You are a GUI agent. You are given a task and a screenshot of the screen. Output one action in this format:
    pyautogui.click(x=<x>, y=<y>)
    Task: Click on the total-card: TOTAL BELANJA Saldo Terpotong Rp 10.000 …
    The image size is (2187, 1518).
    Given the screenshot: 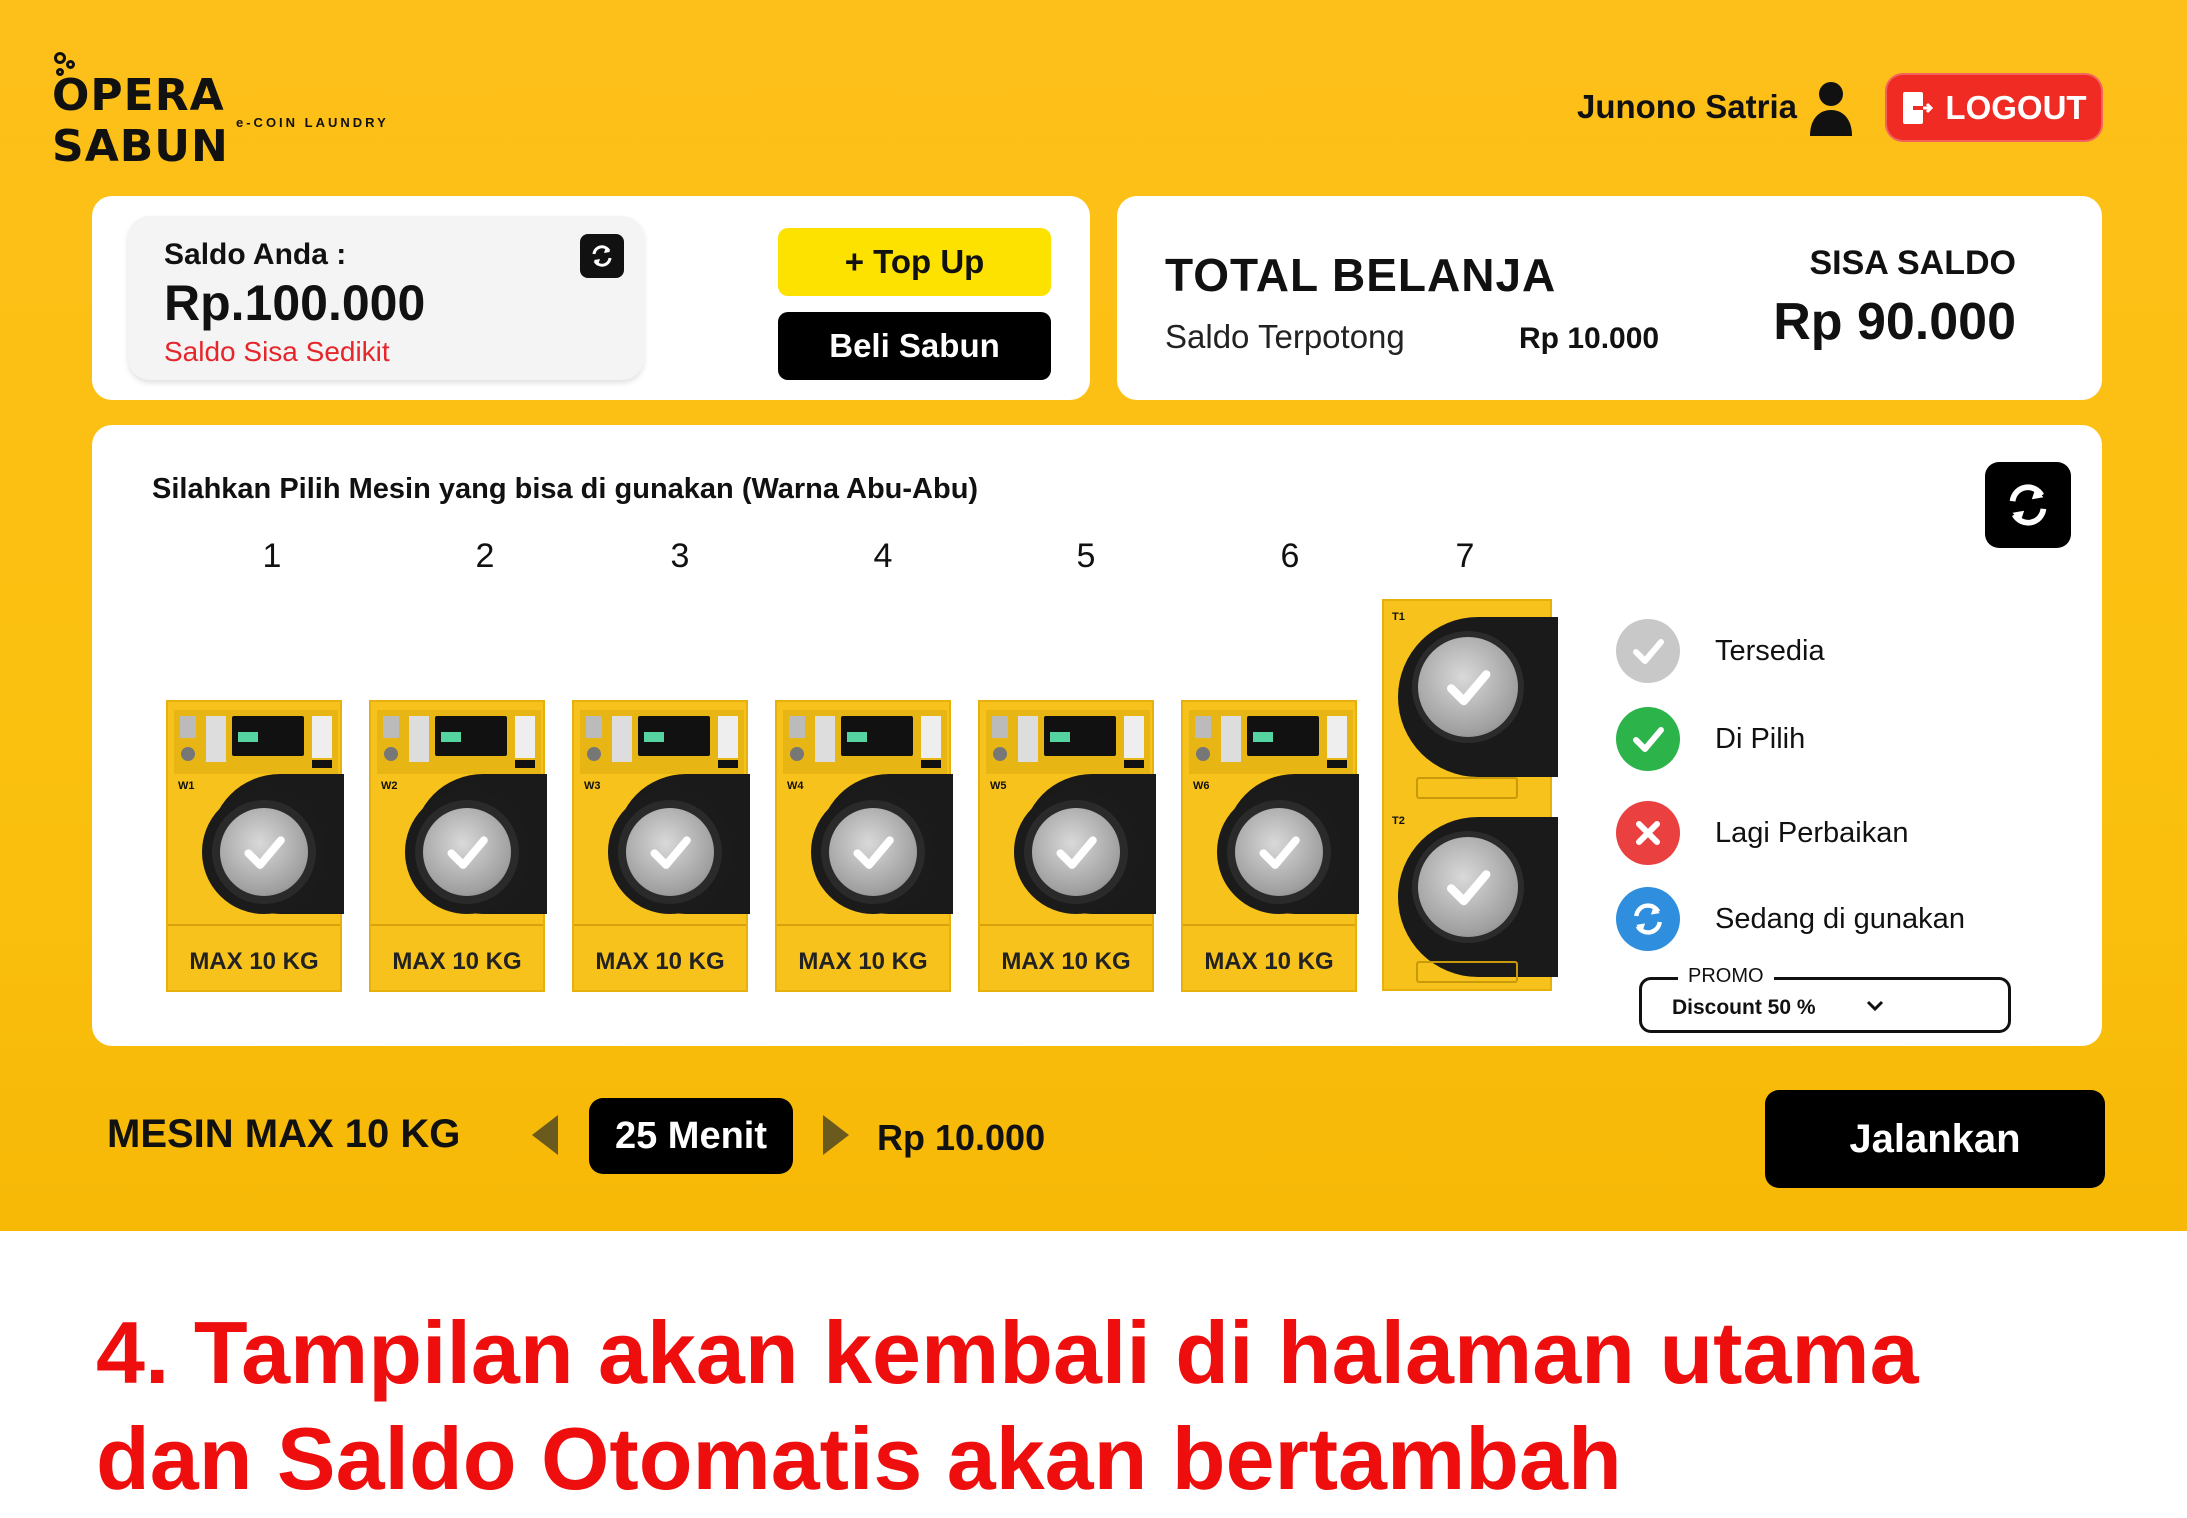 What is the action you would take?
    pyautogui.click(x=1609, y=298)
    